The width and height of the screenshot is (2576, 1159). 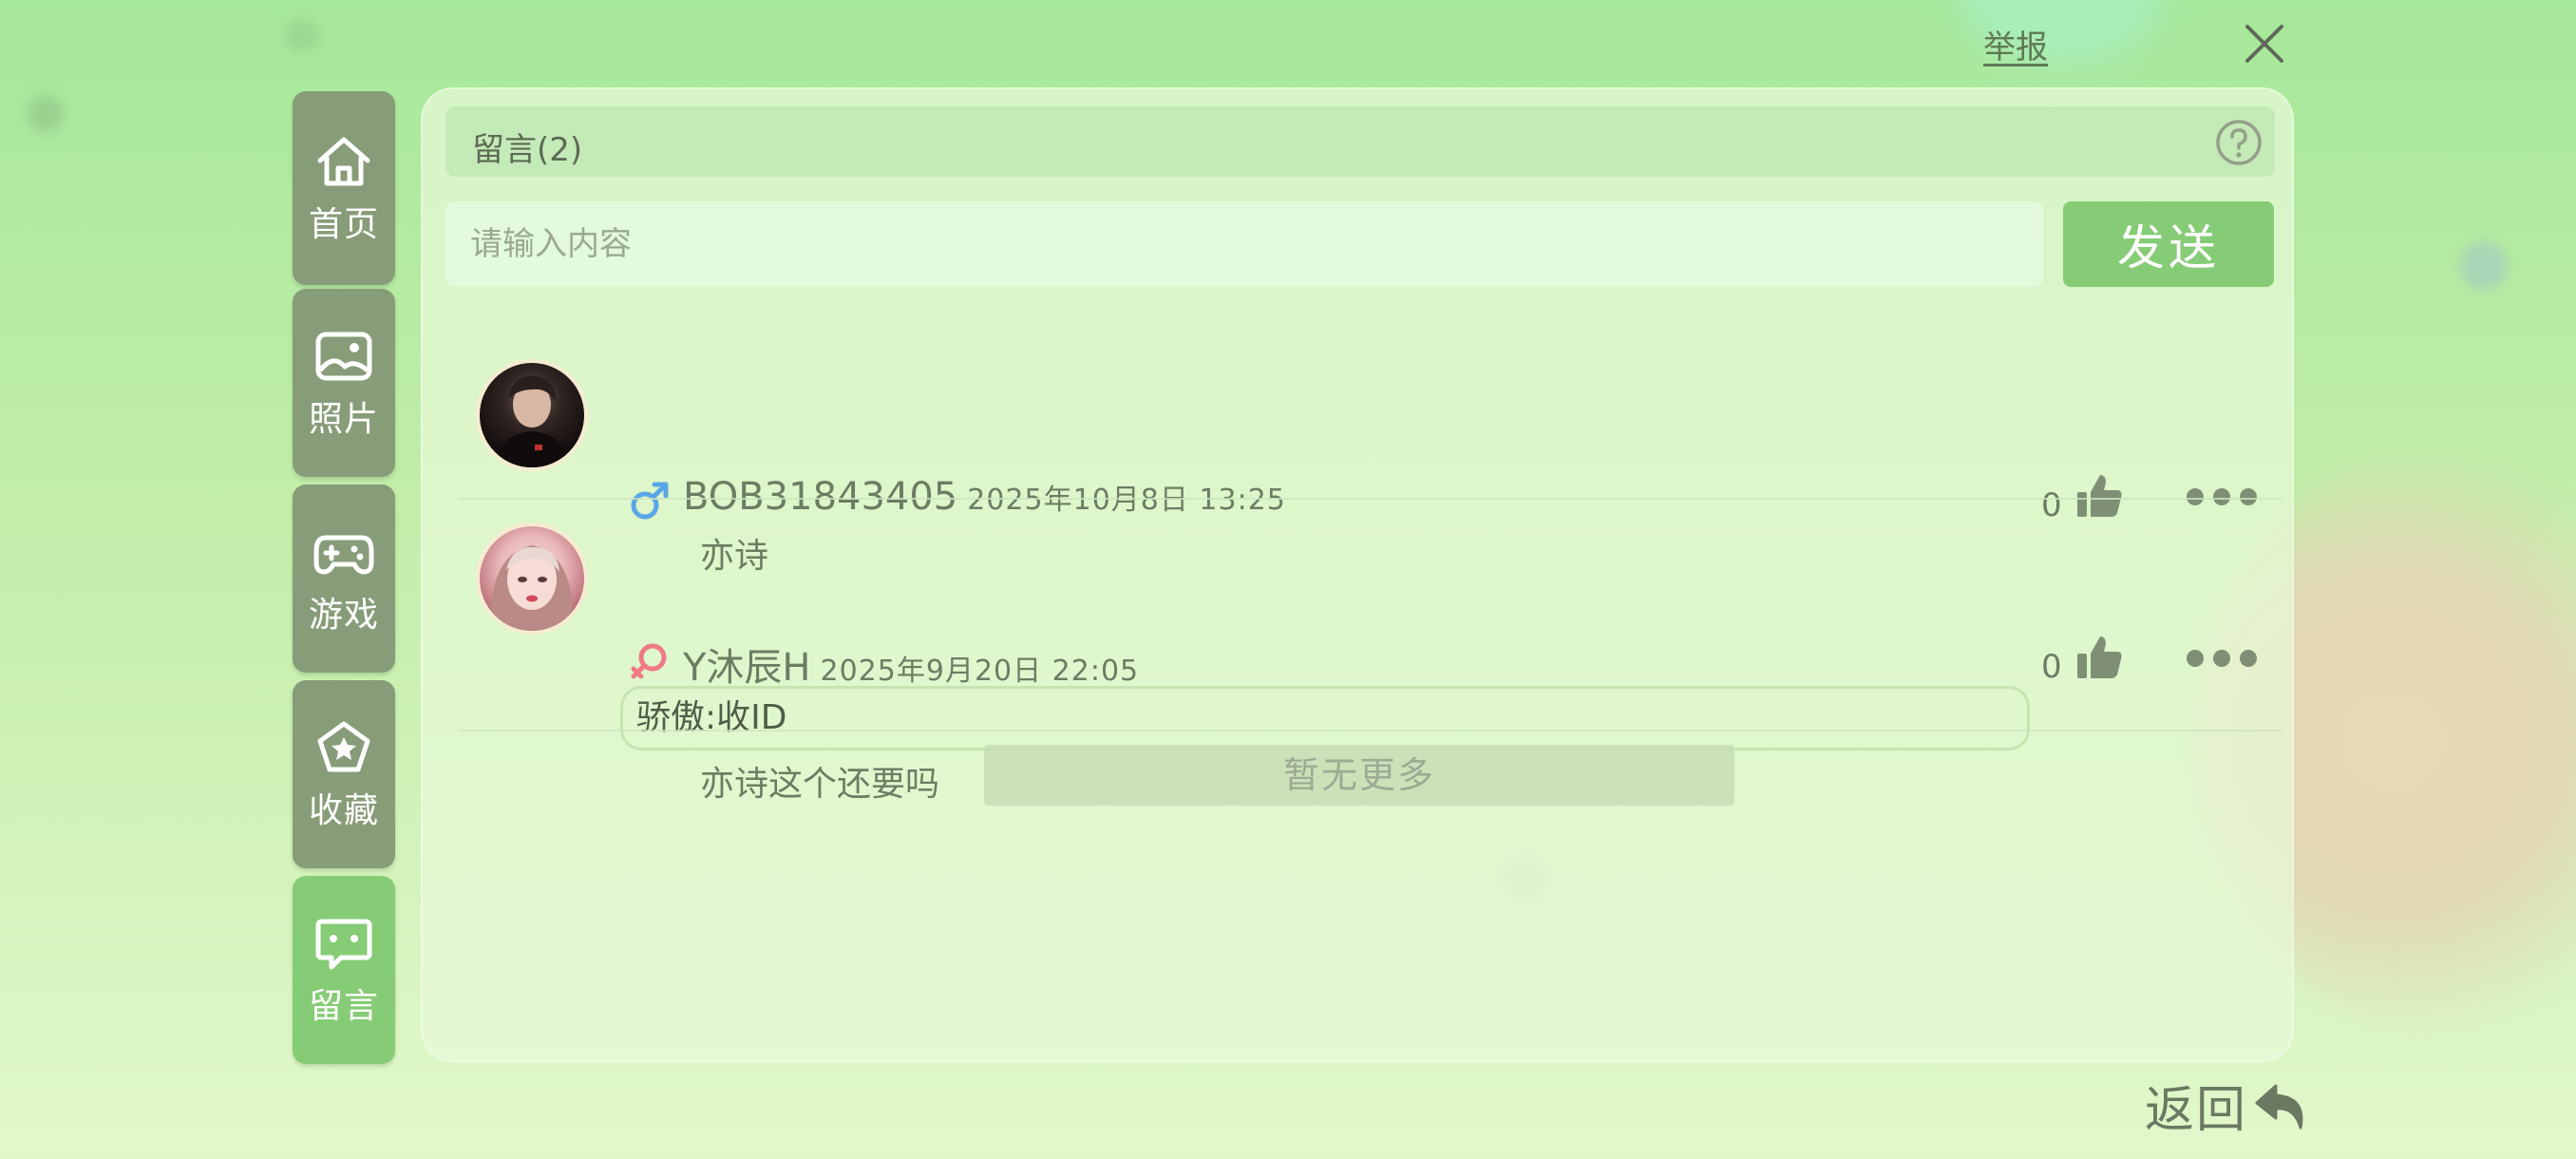 What do you see at coordinates (2264, 43) in the screenshot?
I see `close-icon` at bounding box center [2264, 43].